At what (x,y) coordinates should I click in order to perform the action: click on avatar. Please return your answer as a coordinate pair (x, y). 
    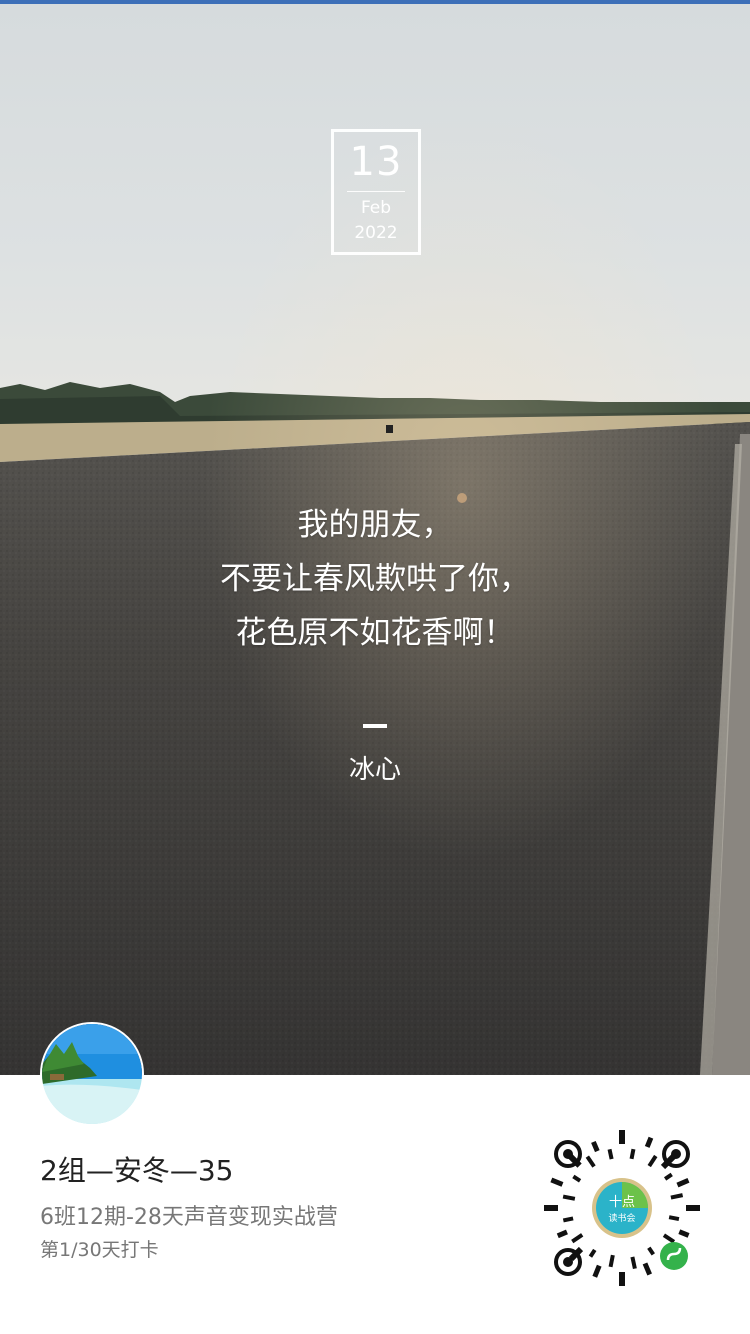
    Looking at the image, I should click on (92, 1074).